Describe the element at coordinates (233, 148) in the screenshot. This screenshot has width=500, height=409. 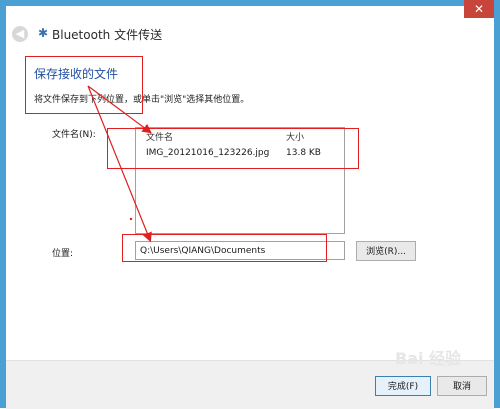
I see `annotation-box-filename` at that location.